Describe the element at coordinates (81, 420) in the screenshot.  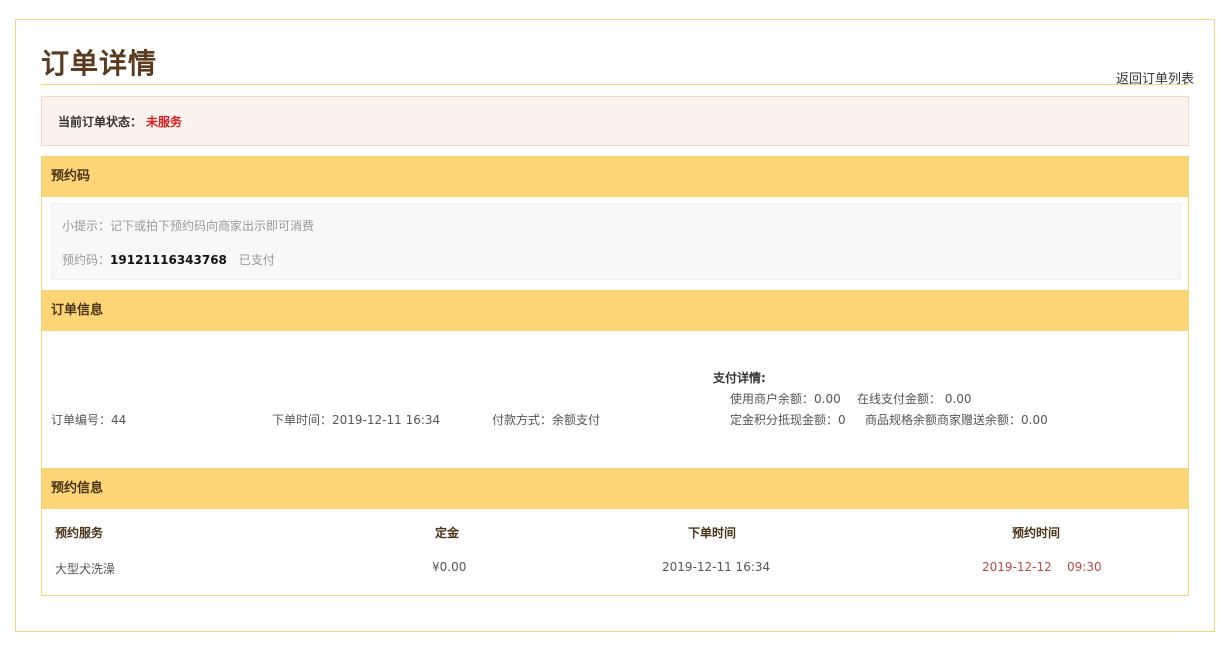
I see `order-number-label: 订单编号：` at that location.